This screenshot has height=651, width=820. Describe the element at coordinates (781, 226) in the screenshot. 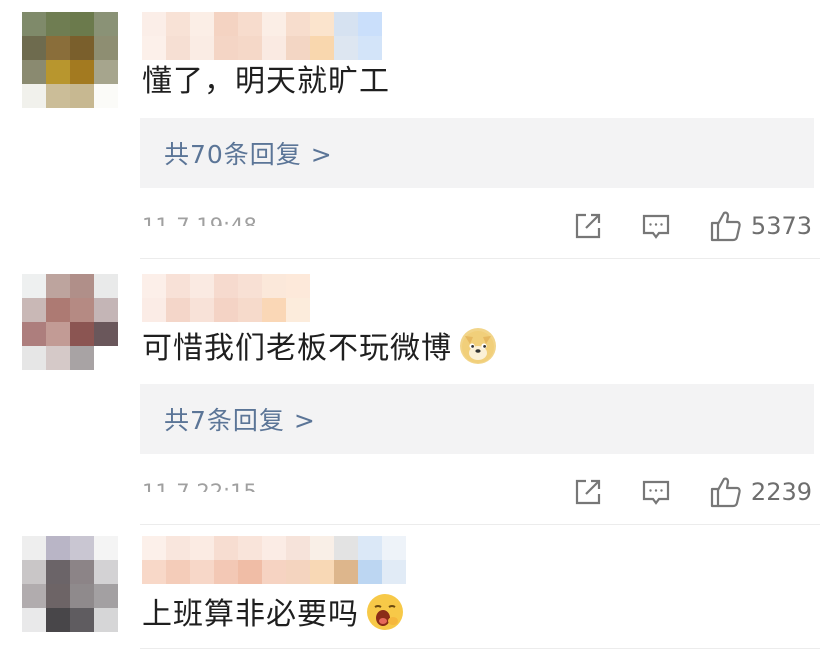

I see `like-count: 5373` at that location.